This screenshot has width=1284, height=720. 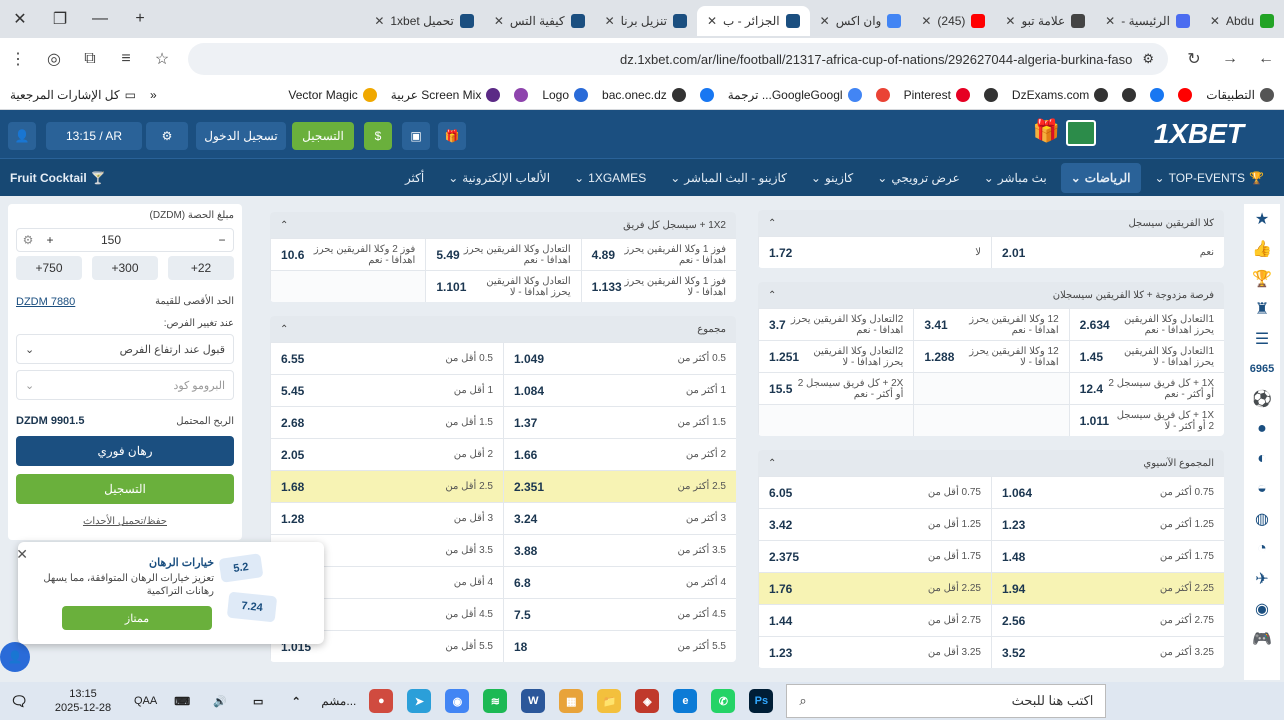 What do you see at coordinates (222, 240) in the screenshot?
I see `decrease-button: −` at bounding box center [222, 240].